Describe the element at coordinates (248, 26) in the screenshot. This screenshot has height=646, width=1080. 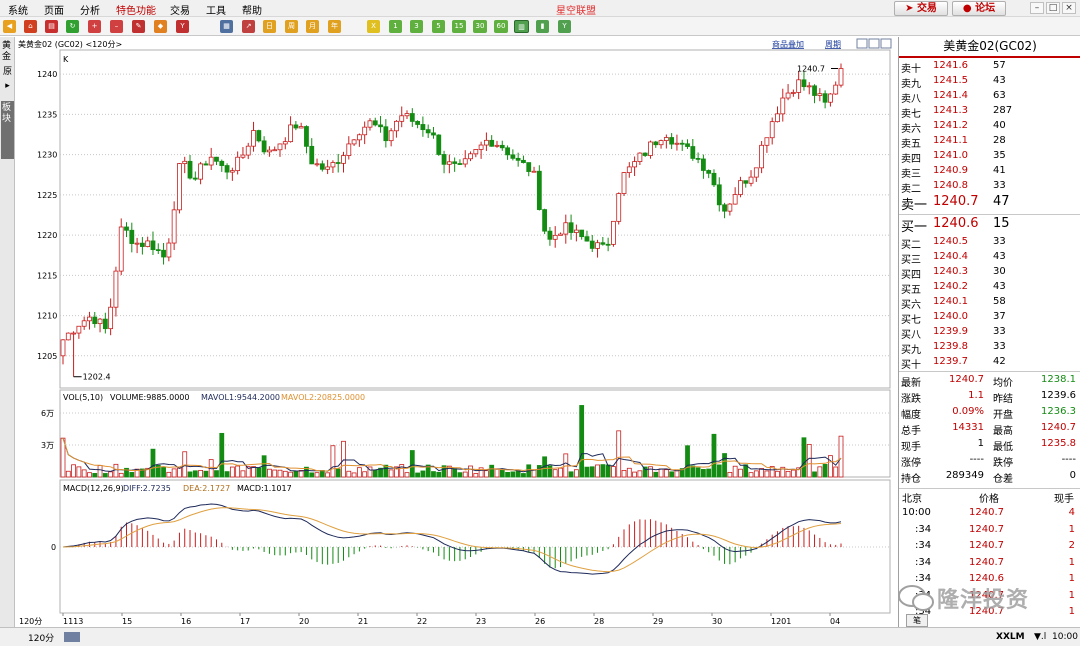
I see `chart-icon: ↗` at that location.